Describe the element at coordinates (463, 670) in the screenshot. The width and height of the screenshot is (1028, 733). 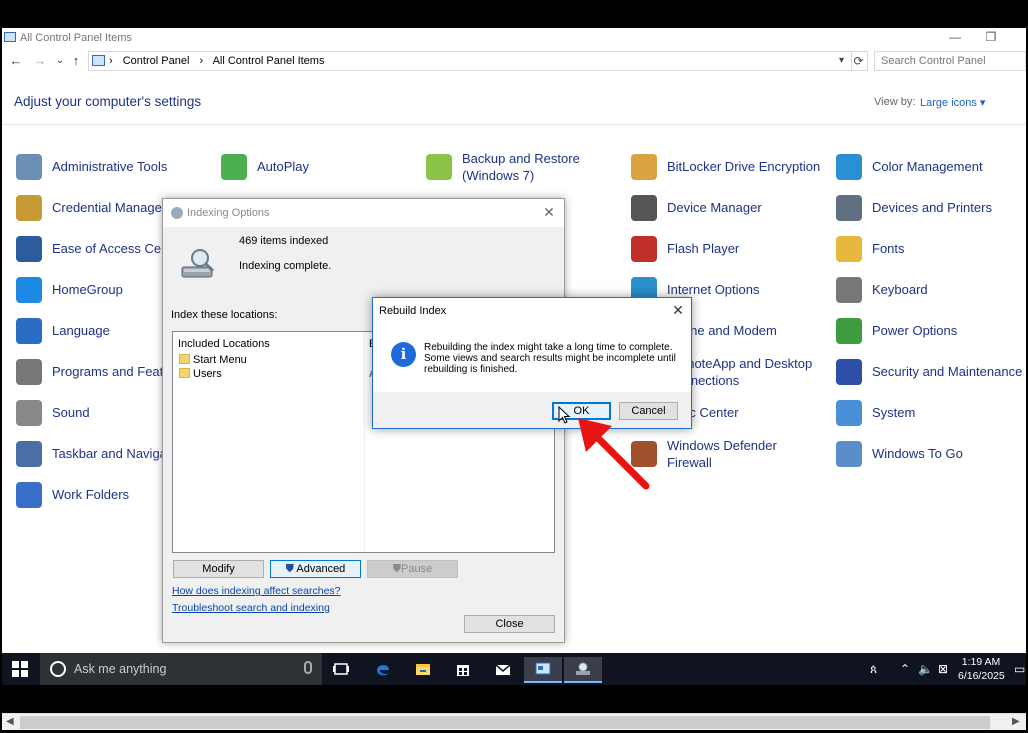
I see `store-button` at that location.